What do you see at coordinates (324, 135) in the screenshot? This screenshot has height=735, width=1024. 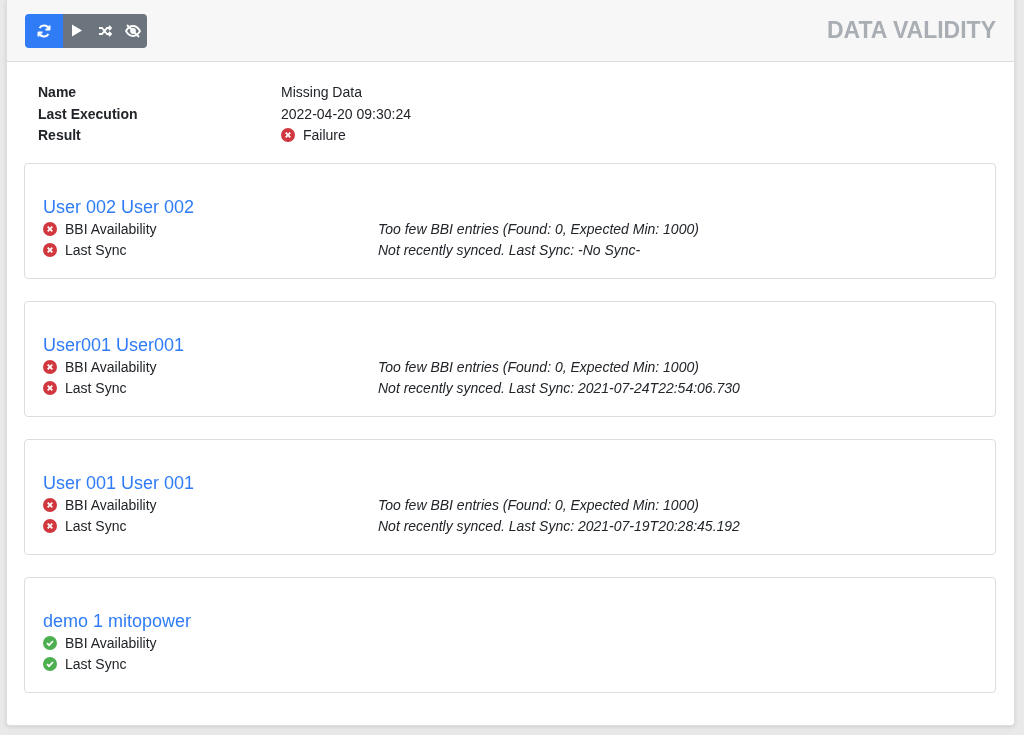 I see `field-value: Failure` at bounding box center [324, 135].